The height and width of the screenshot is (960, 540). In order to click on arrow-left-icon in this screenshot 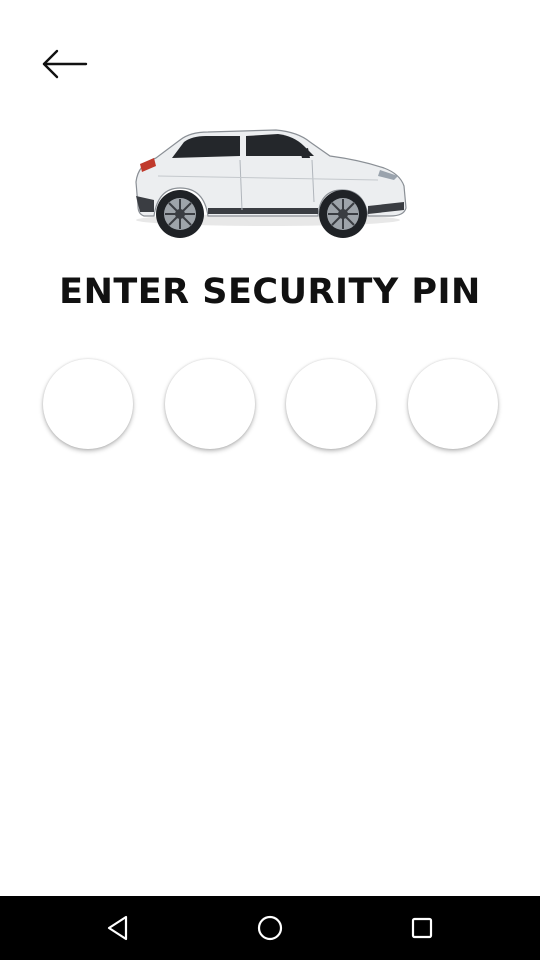, I will do `click(65, 64)`.